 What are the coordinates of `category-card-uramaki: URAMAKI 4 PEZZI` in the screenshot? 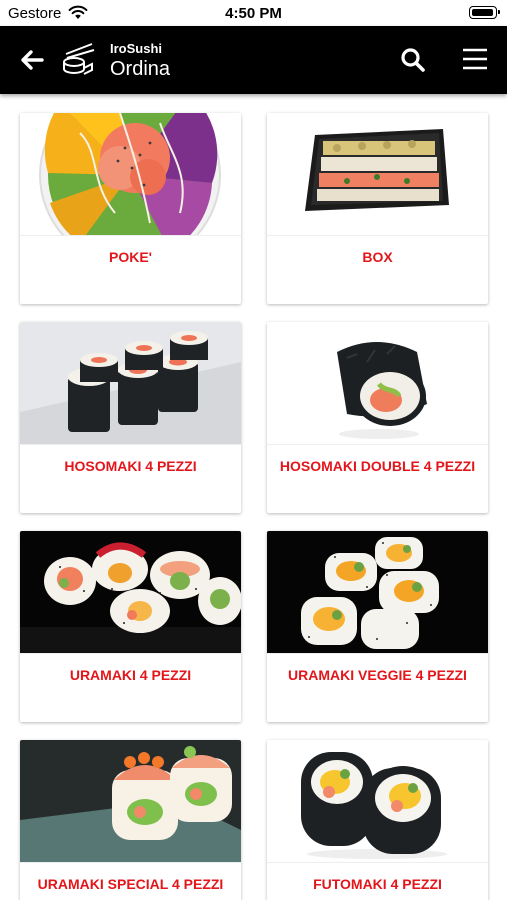 It's located at (130, 626).